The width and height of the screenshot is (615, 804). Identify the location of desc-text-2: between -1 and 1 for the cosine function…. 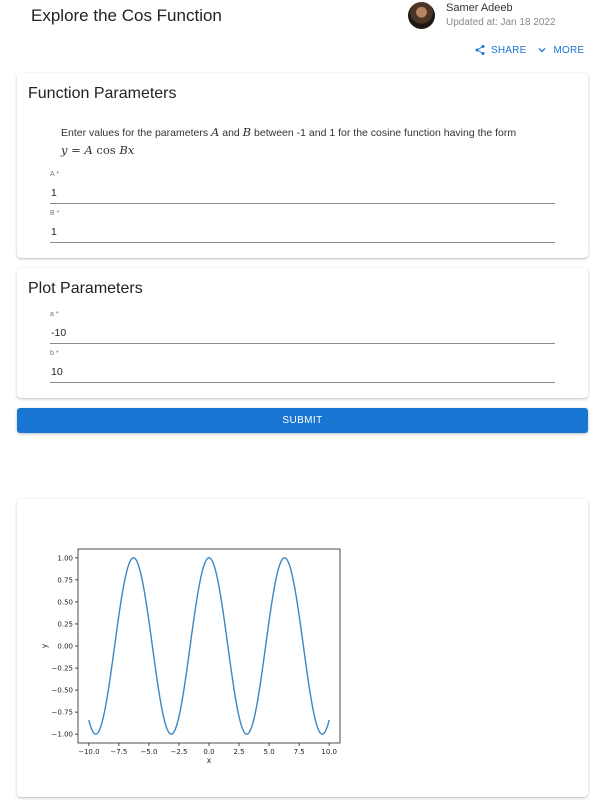
(384, 133).